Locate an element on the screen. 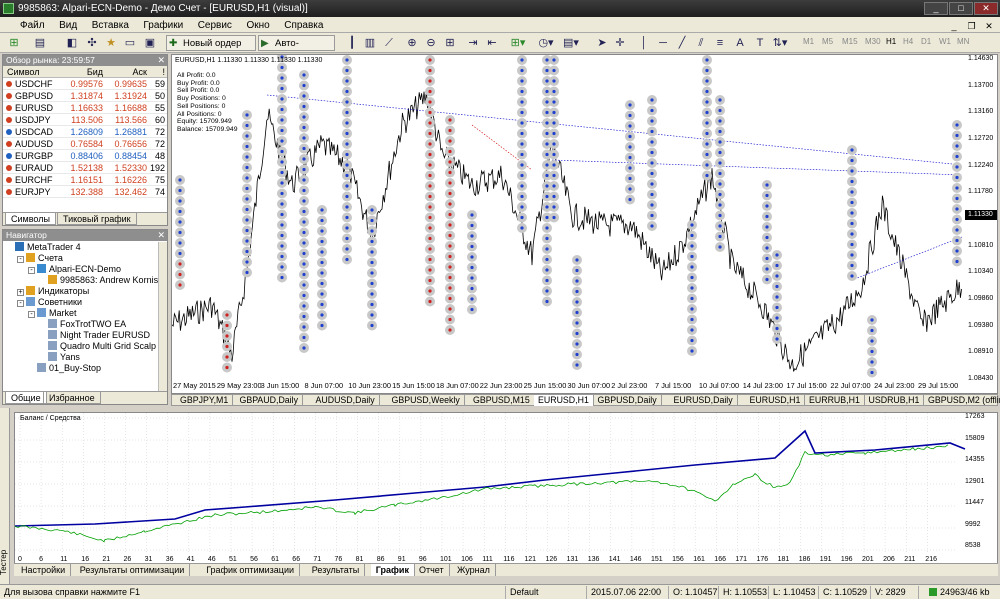 This screenshot has width=1000, height=599. navigator-item: Night Trader EURUSD is located at coordinates (85, 335).